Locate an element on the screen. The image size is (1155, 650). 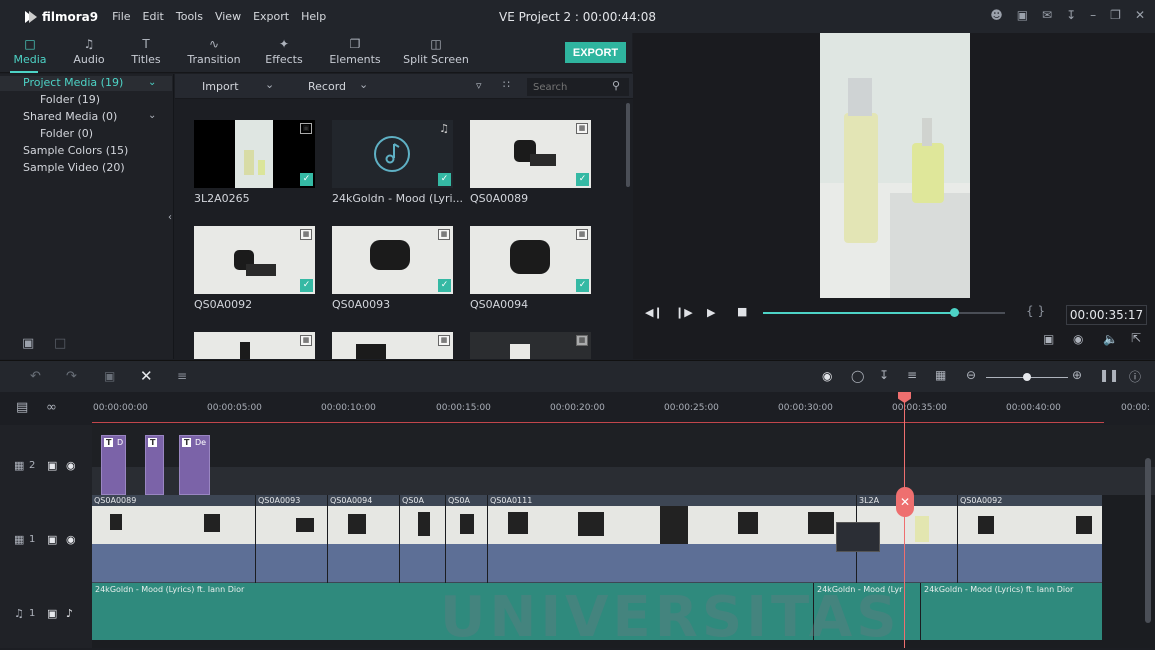
split-scissors-icon: ✕ is located at coordinates (905, 502).